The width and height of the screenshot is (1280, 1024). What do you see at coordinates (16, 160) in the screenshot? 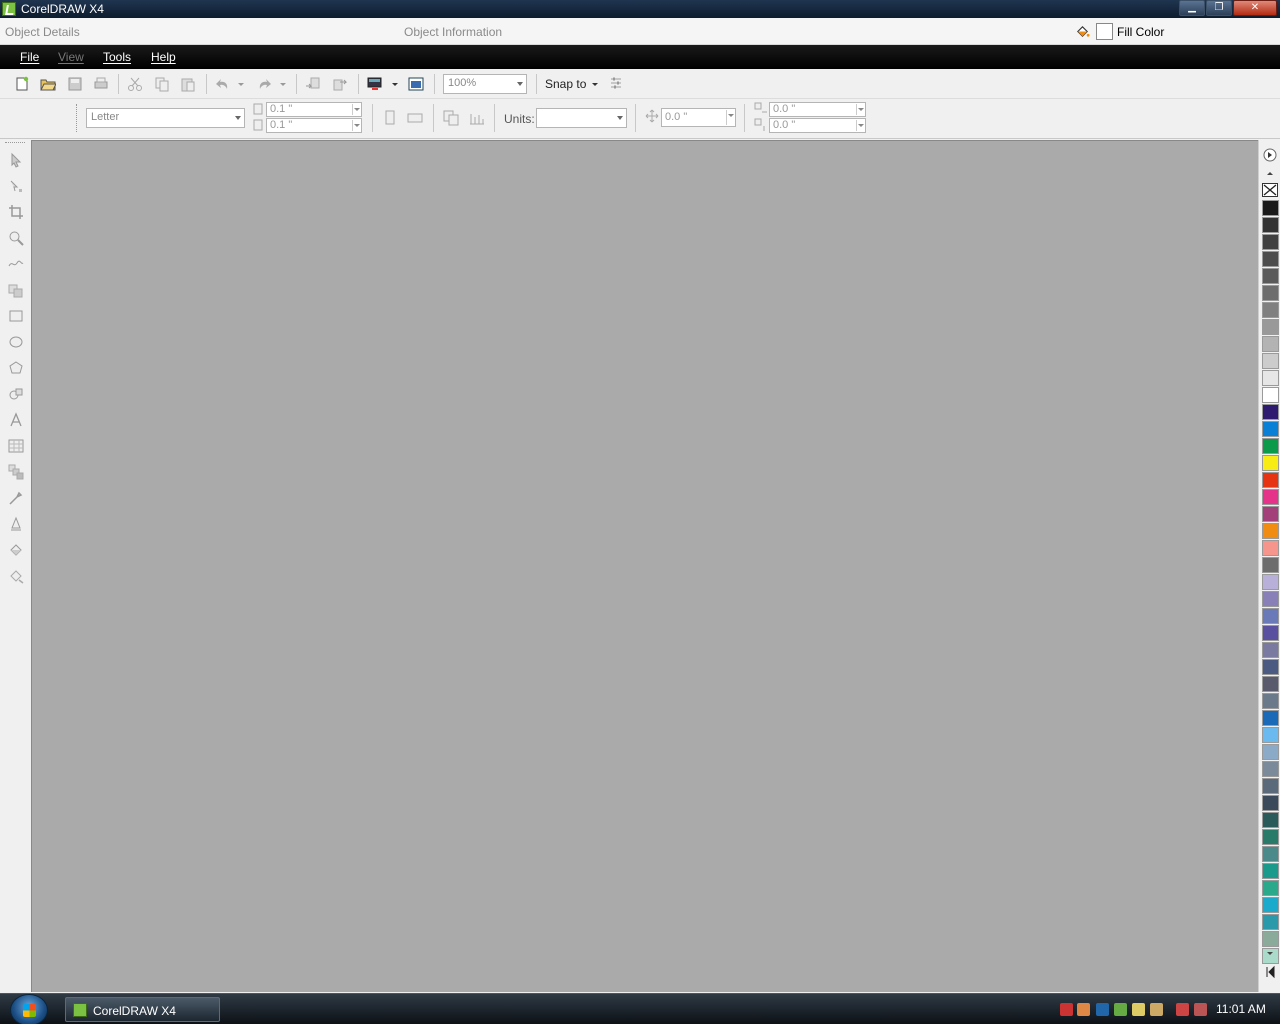
I see `pick-tool-icon` at bounding box center [16, 160].